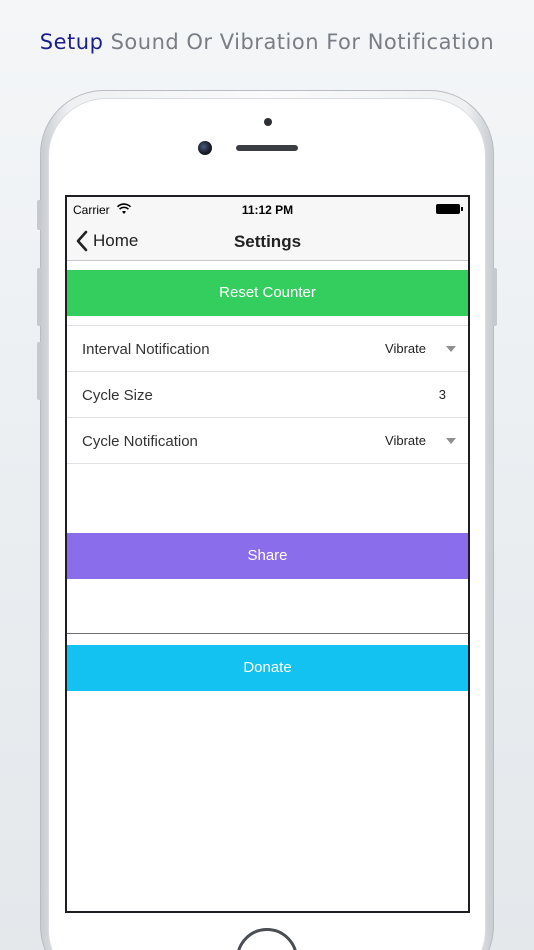 The image size is (534, 950). Describe the element at coordinates (267, 441) in the screenshot. I see `cycle-notification-row: Cycle Notification Vibrate` at that location.